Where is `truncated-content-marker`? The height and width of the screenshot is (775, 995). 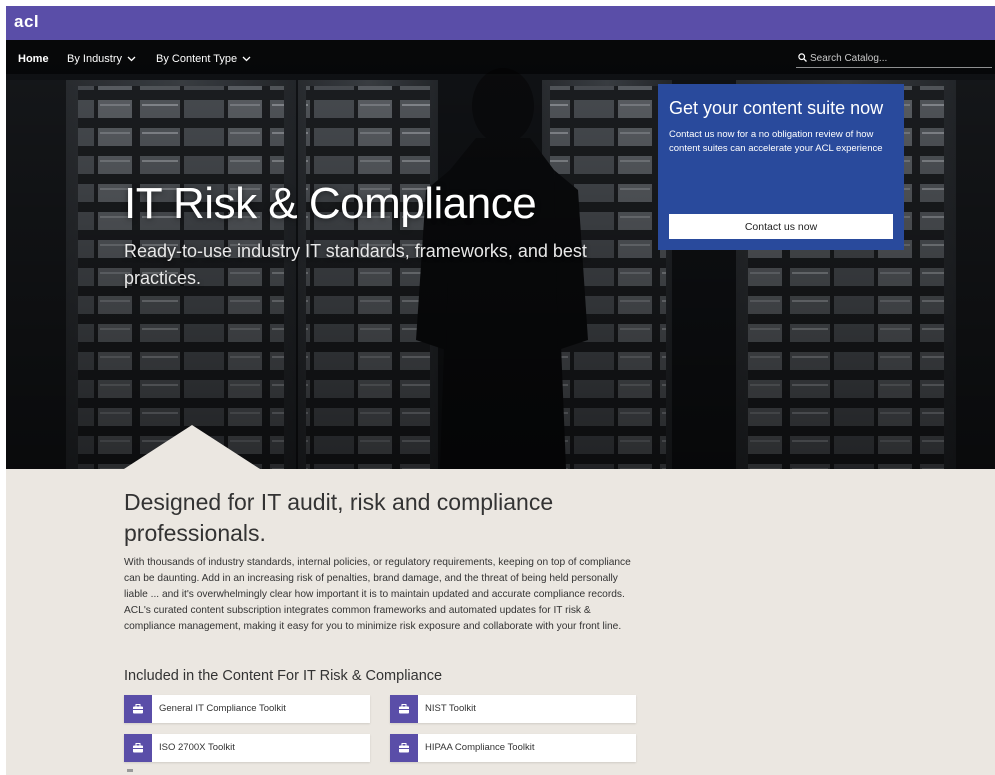
truncated-content-marker is located at coordinates (130, 770).